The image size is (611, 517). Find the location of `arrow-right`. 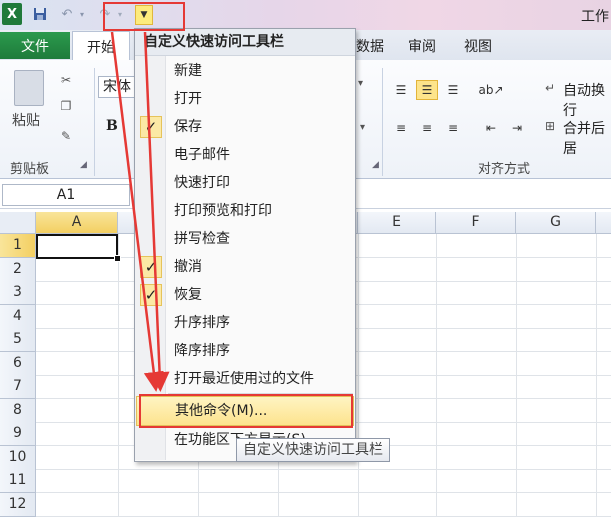

arrow-right is located at coordinates (156, 211).